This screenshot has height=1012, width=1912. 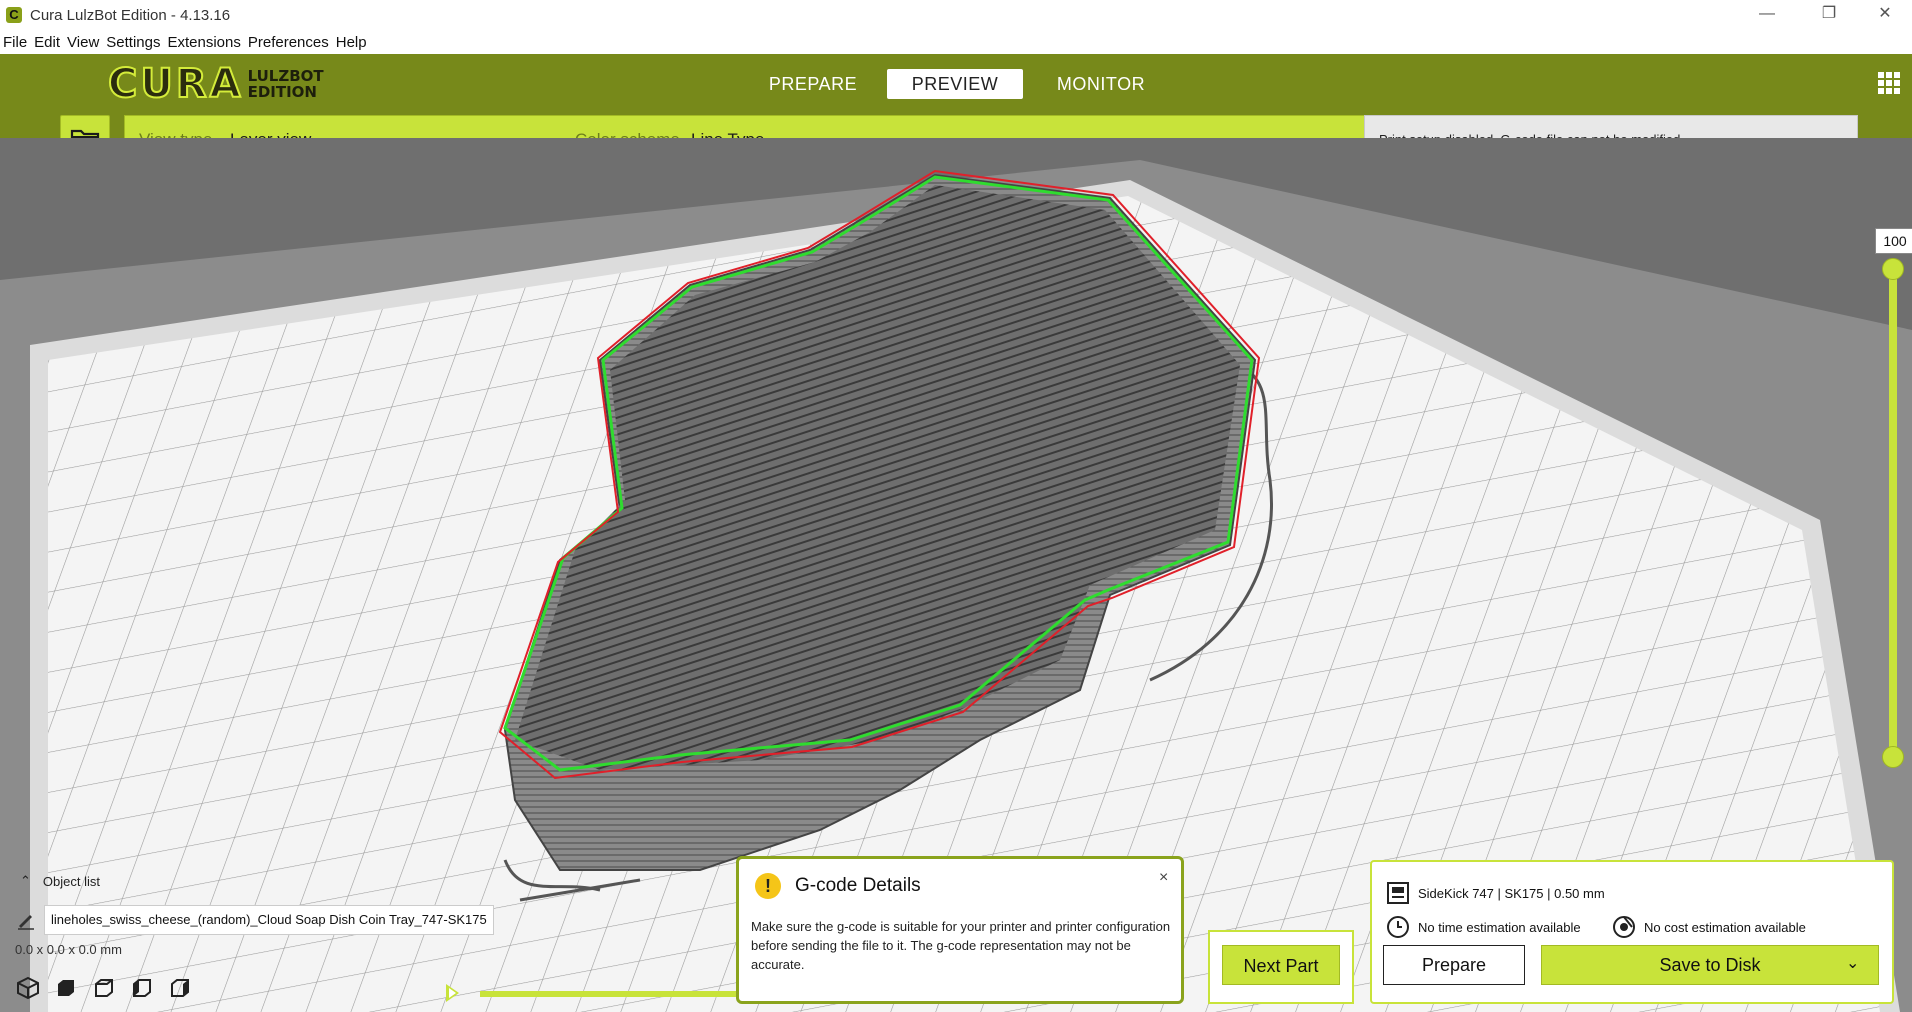 I want to click on top-view-icon, so click(x=104, y=988).